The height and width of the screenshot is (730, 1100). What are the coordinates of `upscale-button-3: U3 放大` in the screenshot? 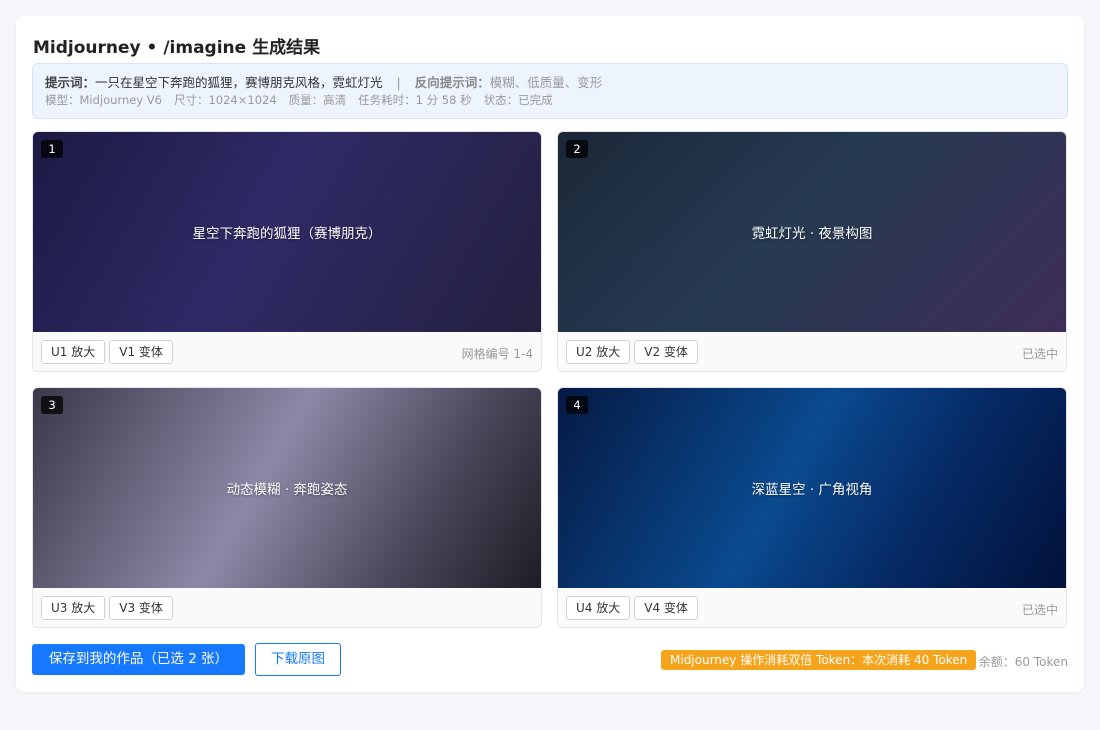 It's located at (73, 608).